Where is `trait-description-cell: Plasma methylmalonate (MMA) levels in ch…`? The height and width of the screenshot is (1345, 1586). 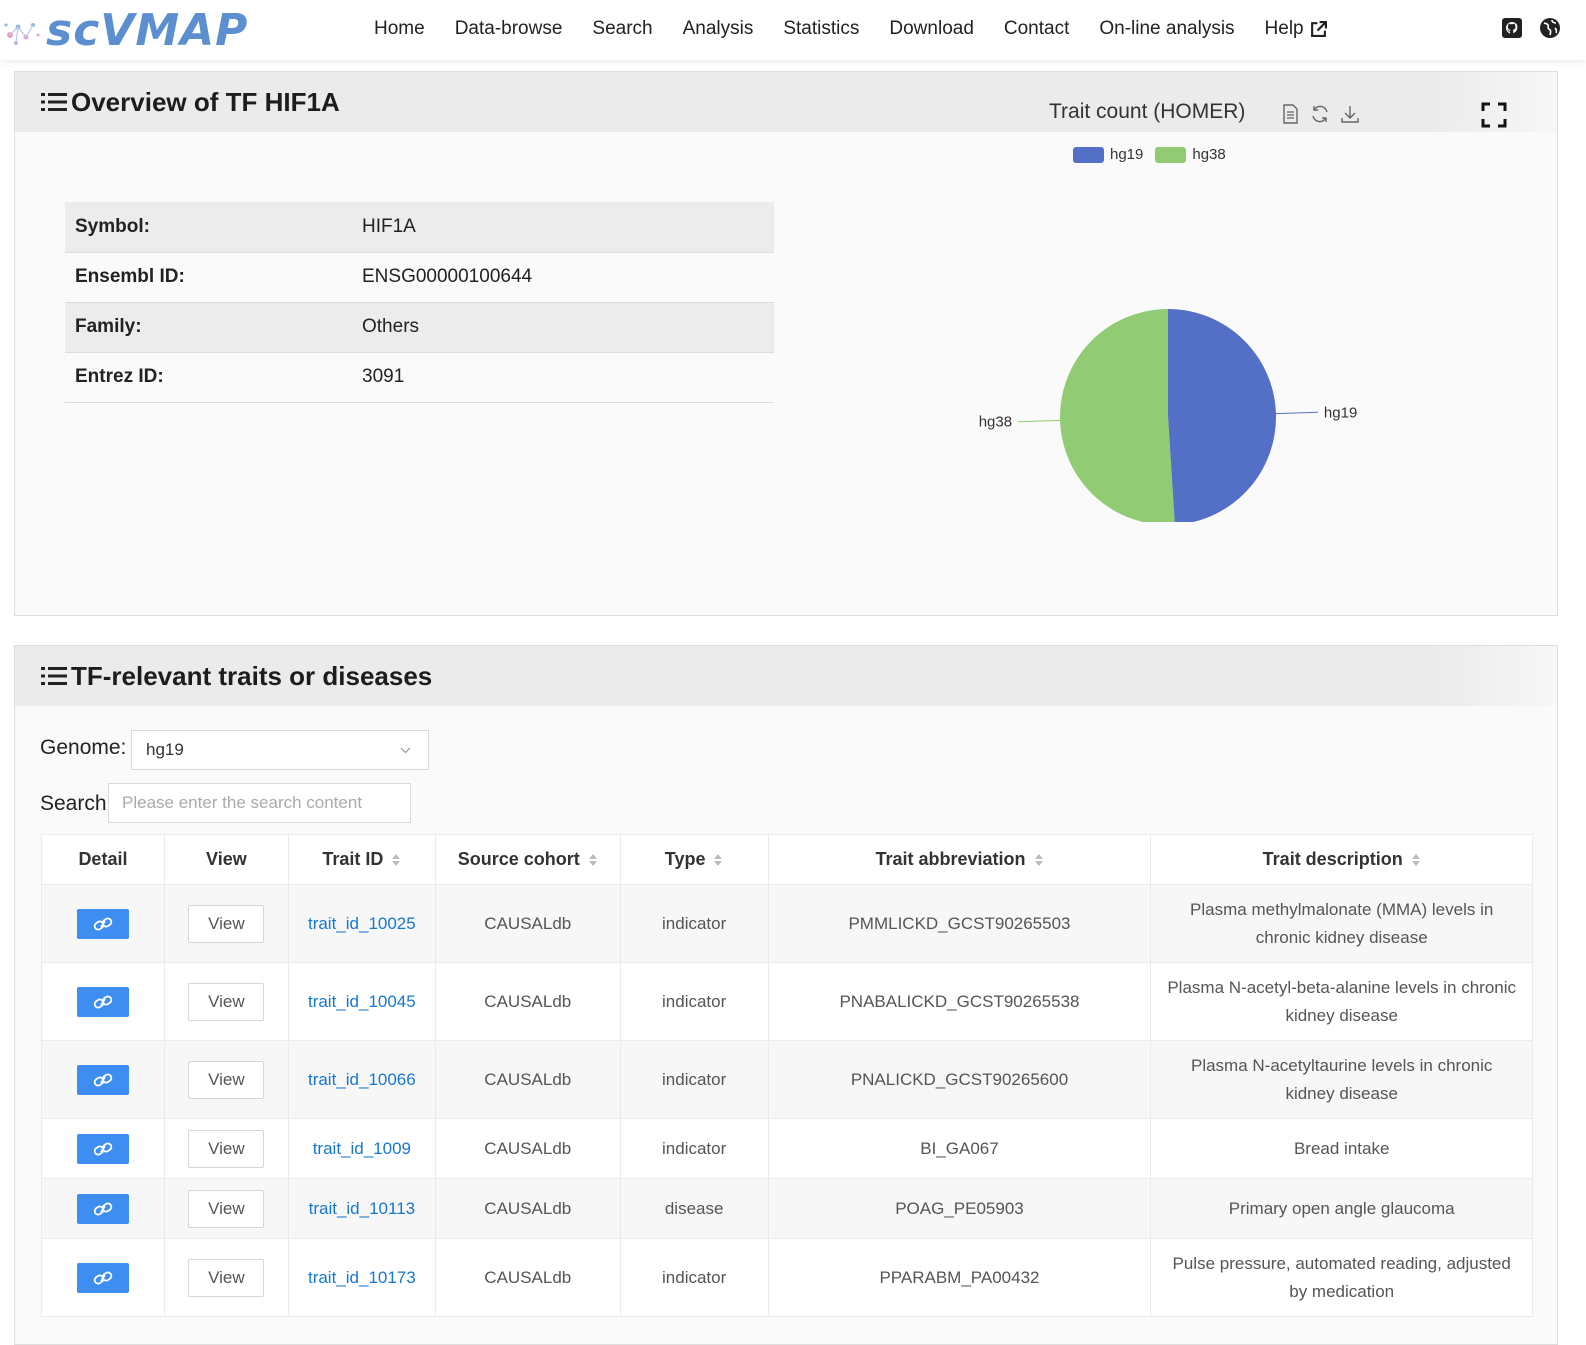
trait-description-cell: Plasma methylmalonate (MMA) levels in ch… is located at coordinates (1341, 923).